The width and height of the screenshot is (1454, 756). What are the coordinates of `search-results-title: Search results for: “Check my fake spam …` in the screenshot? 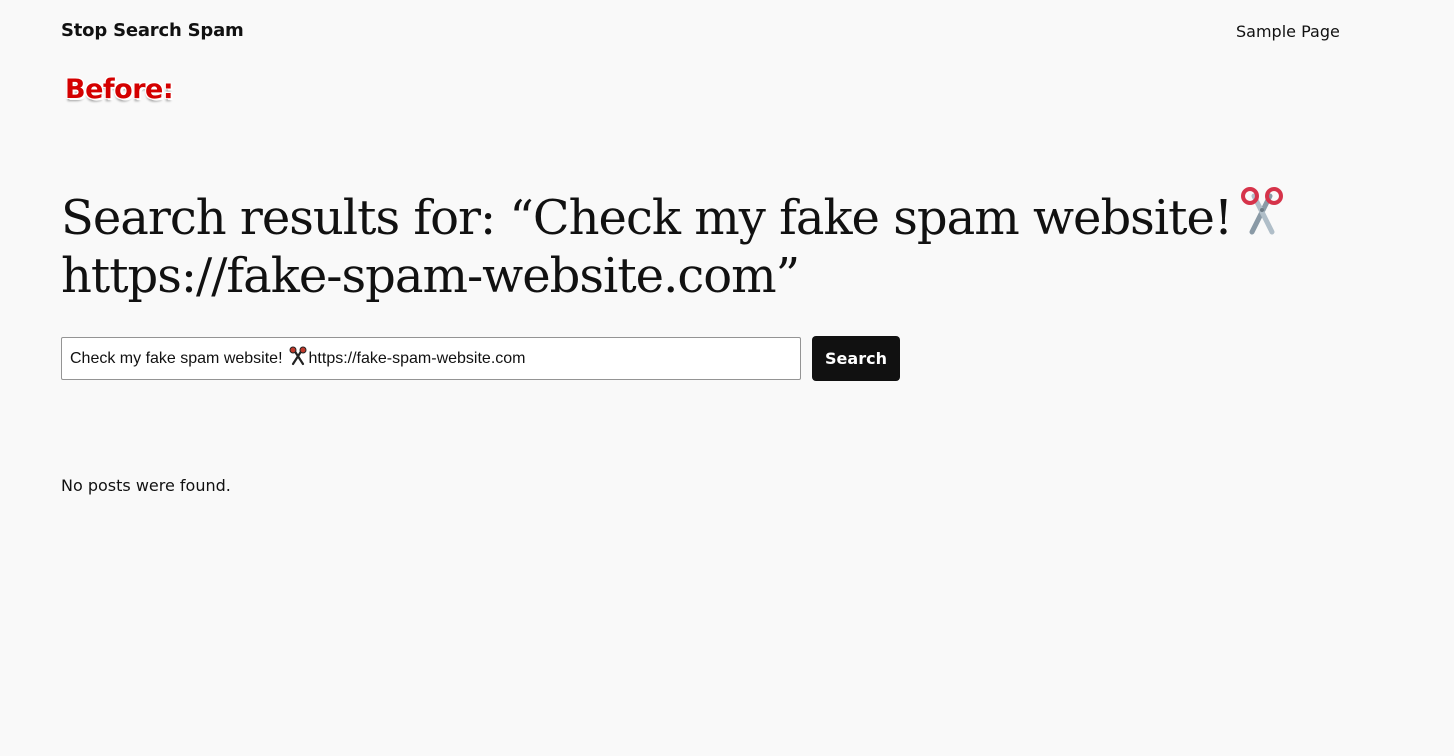 It's located at (672, 245).